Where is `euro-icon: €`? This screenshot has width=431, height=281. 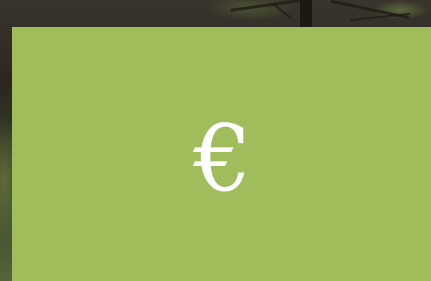
euro-icon: € is located at coordinates (222, 158).